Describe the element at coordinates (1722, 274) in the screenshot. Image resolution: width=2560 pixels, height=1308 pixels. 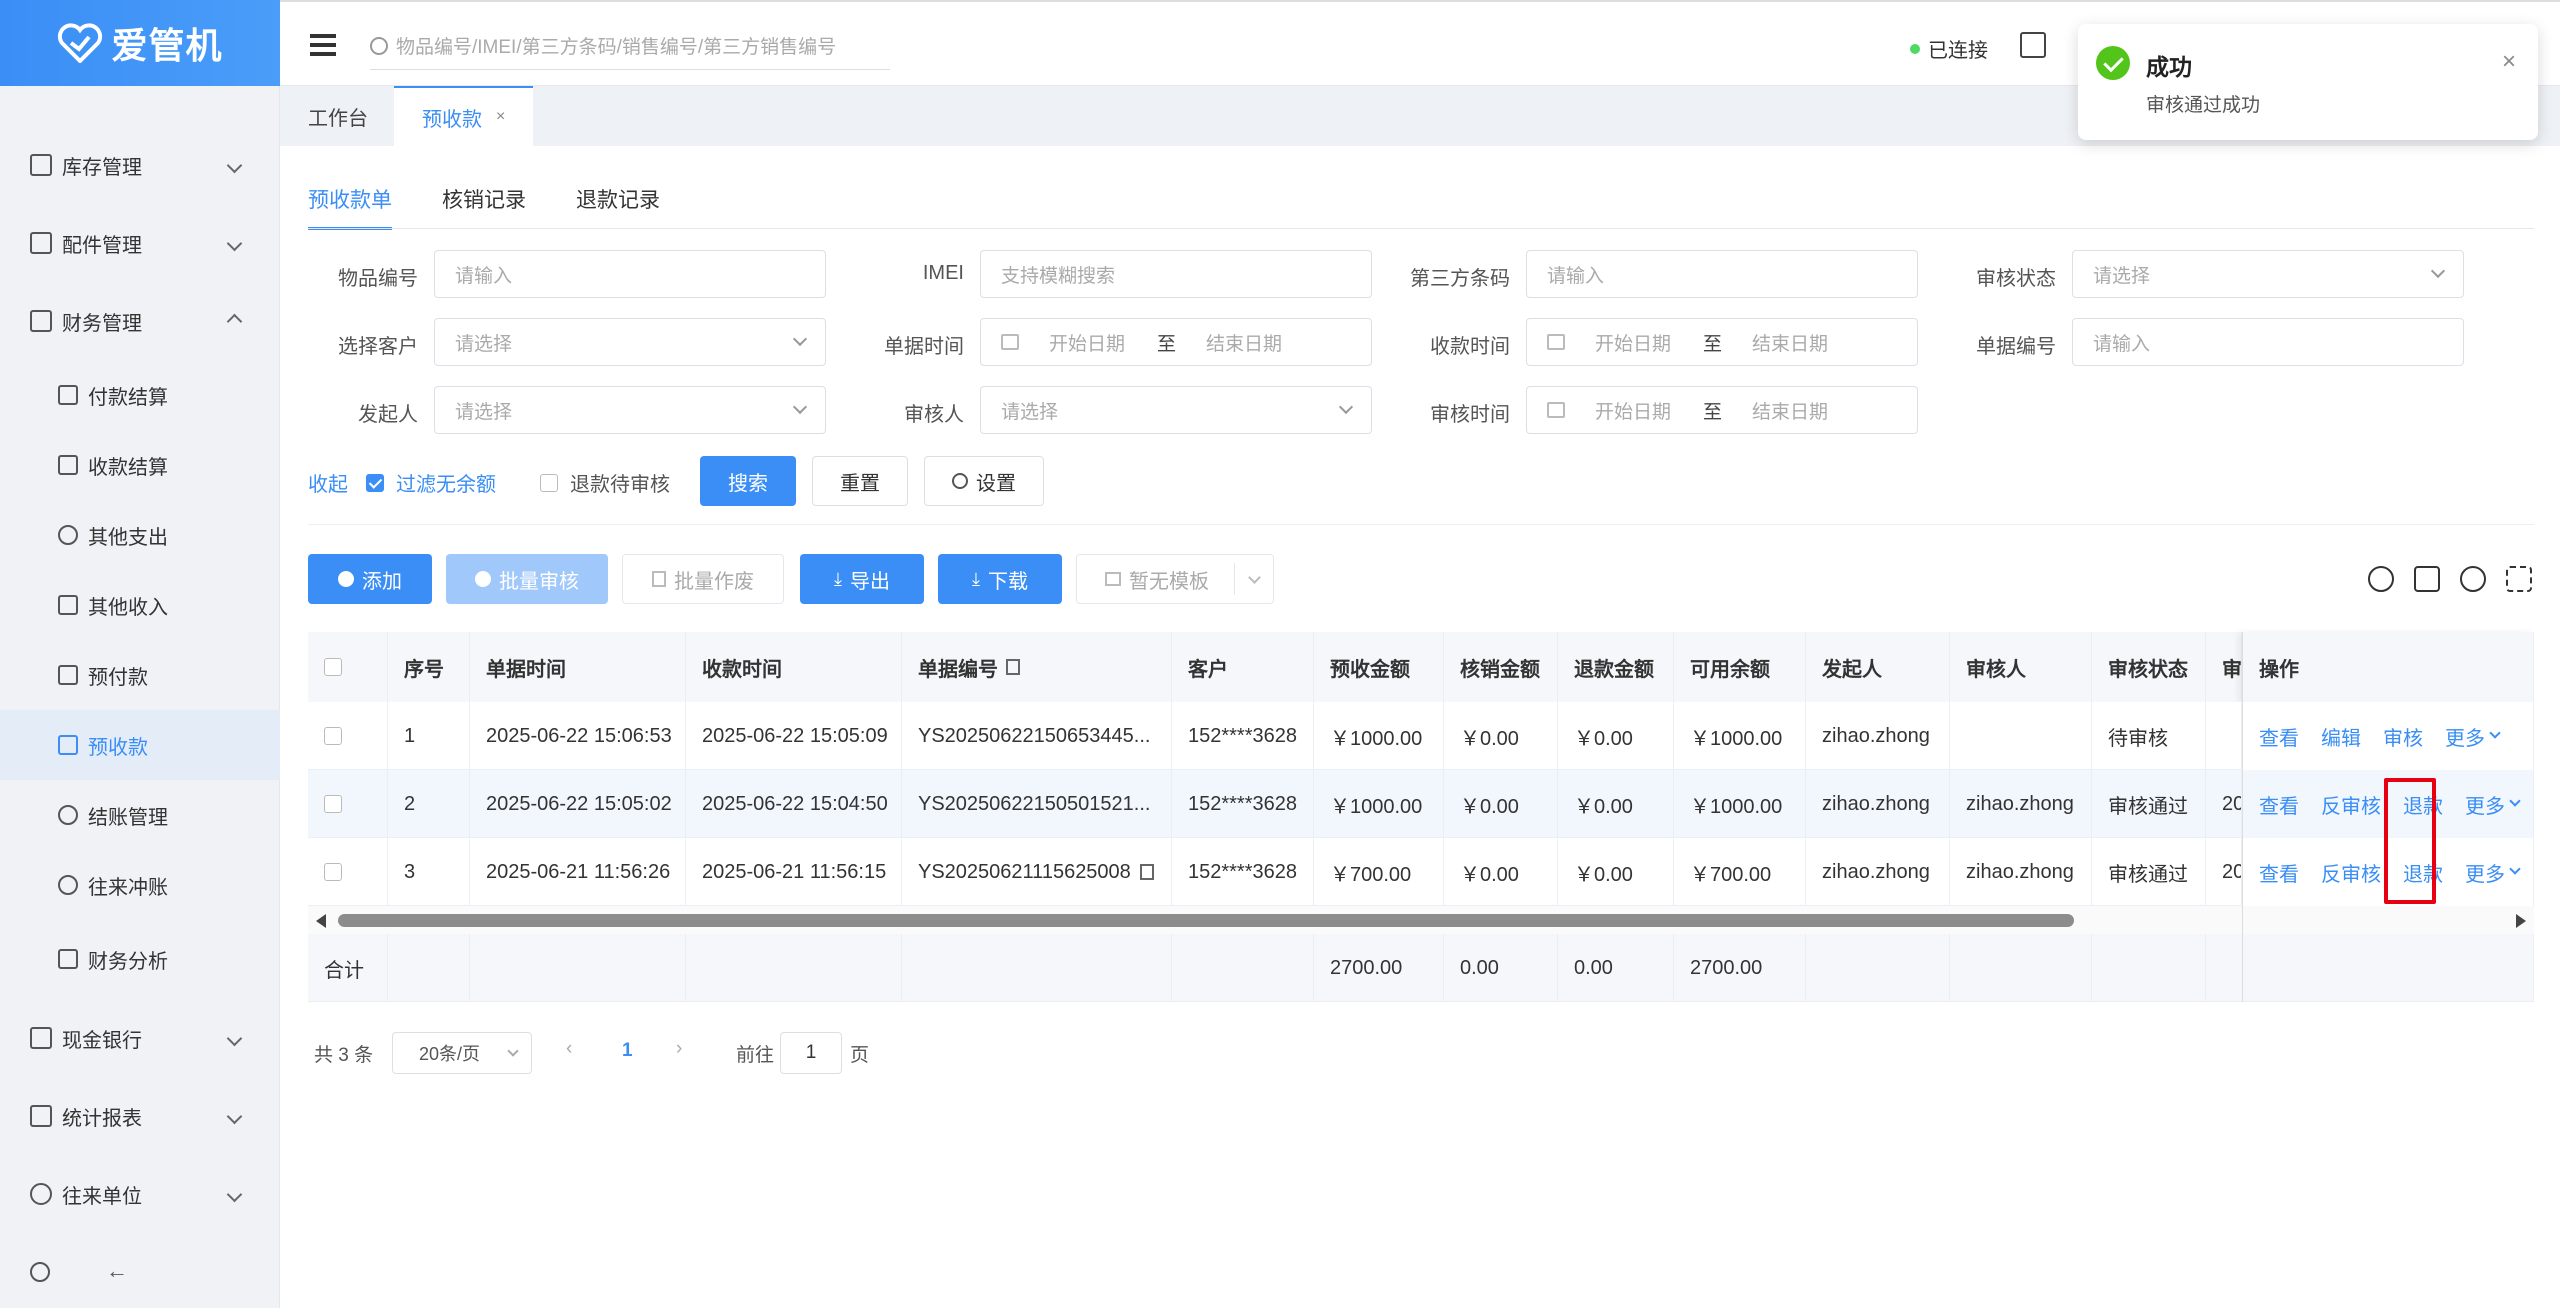
I see `third-code-input: 请输入` at that location.